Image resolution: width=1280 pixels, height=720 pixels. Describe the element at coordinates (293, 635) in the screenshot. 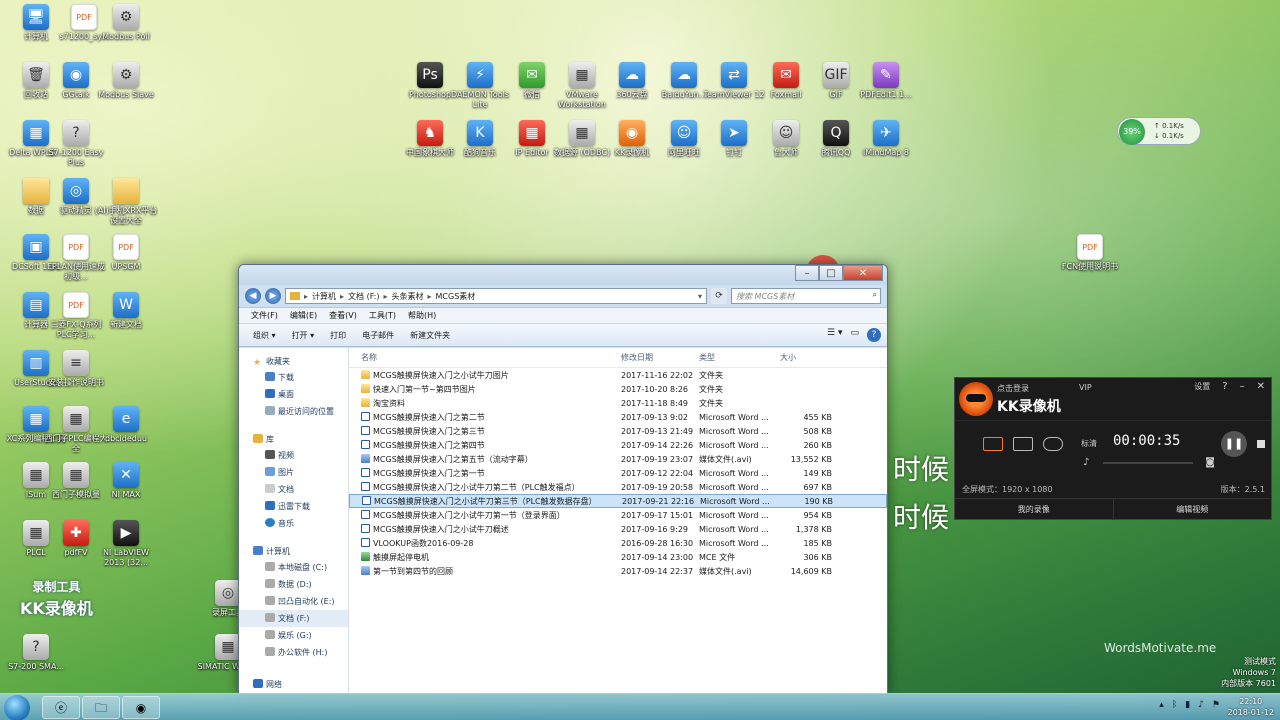

I see `nav-drive-g: 娱乐 (G:)` at that location.